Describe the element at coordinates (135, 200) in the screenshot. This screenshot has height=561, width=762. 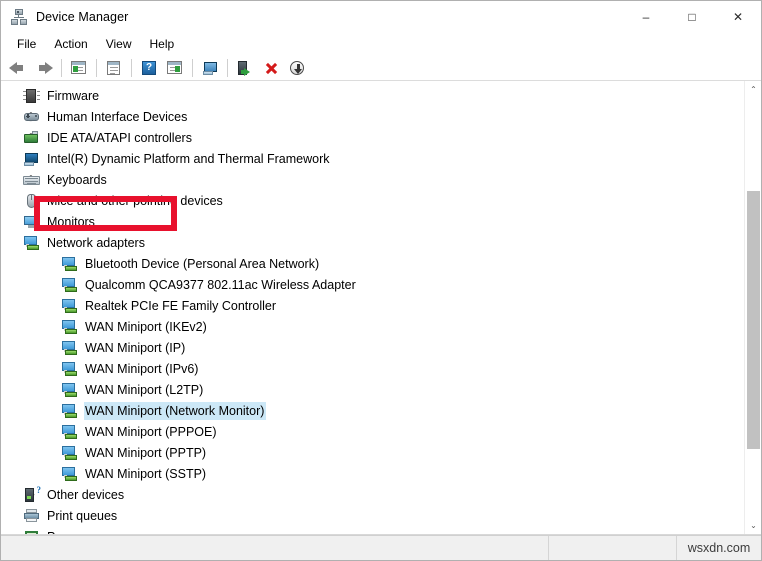
I see `tree-item-label: Mice and other pointing devices` at that location.